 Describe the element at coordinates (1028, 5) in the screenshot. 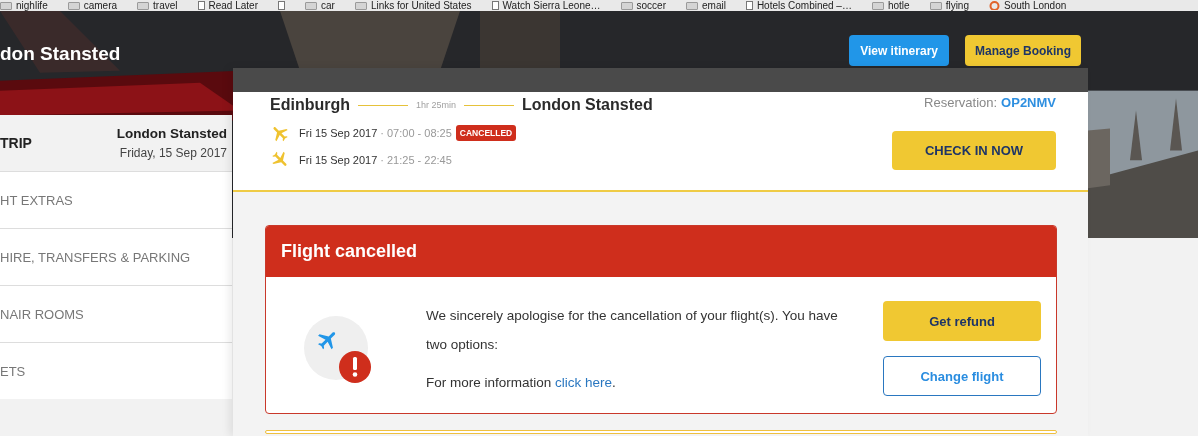

I see `bookmark-item: South London` at that location.